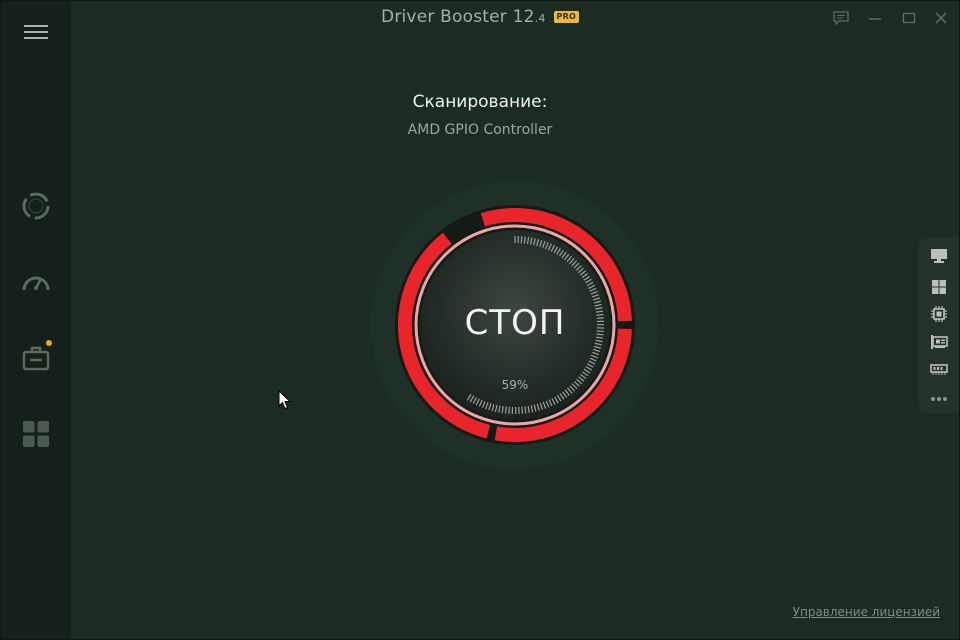 Image resolution: width=960 pixels, height=640 pixels. Describe the element at coordinates (458, 17) in the screenshot. I see `app-title-text: Driver Booster 12` at that location.